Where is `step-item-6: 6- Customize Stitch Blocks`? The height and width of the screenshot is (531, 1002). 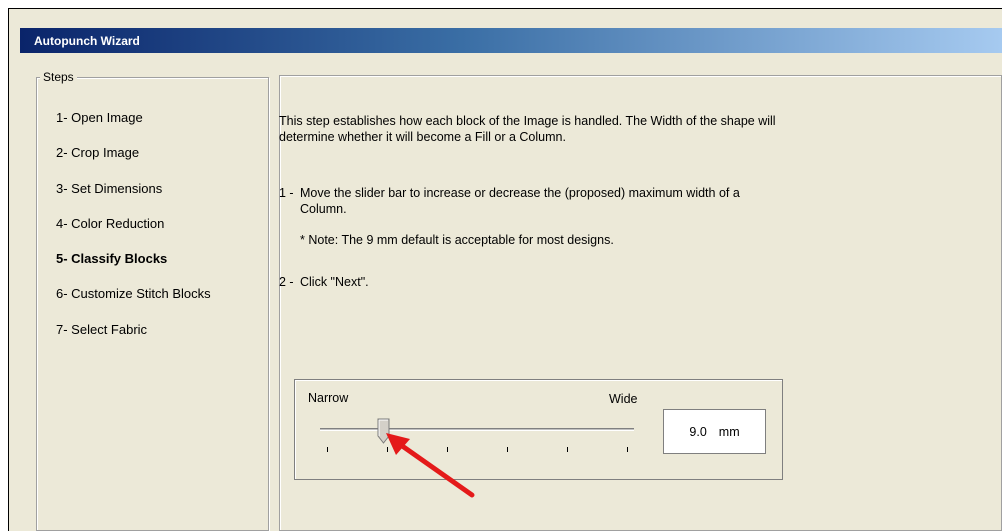
step-item-6: 6- Customize Stitch Blocks is located at coordinates (133, 294).